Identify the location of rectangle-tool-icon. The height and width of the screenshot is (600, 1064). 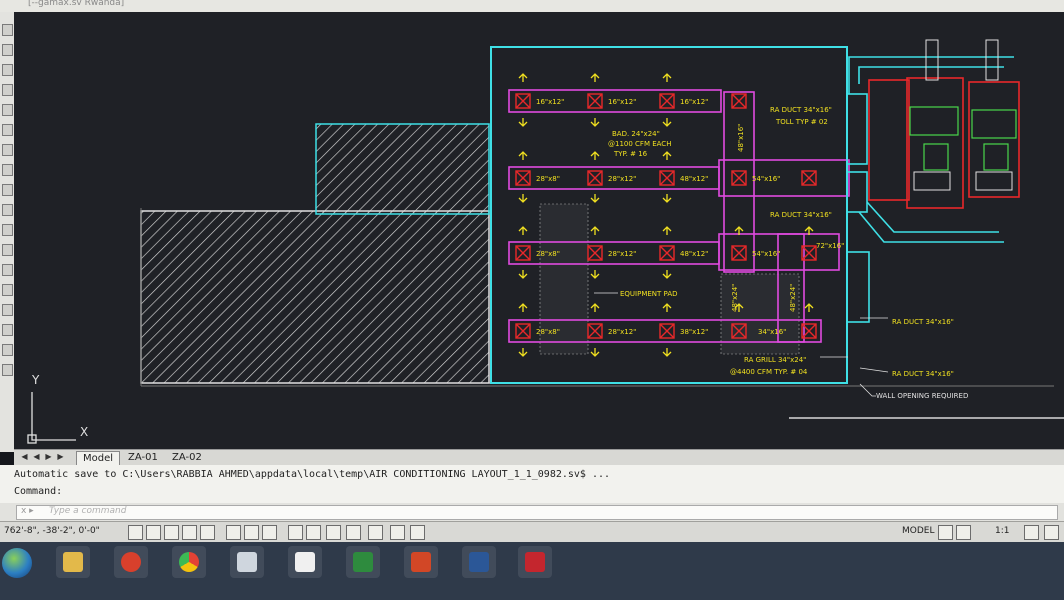
(7, 90).